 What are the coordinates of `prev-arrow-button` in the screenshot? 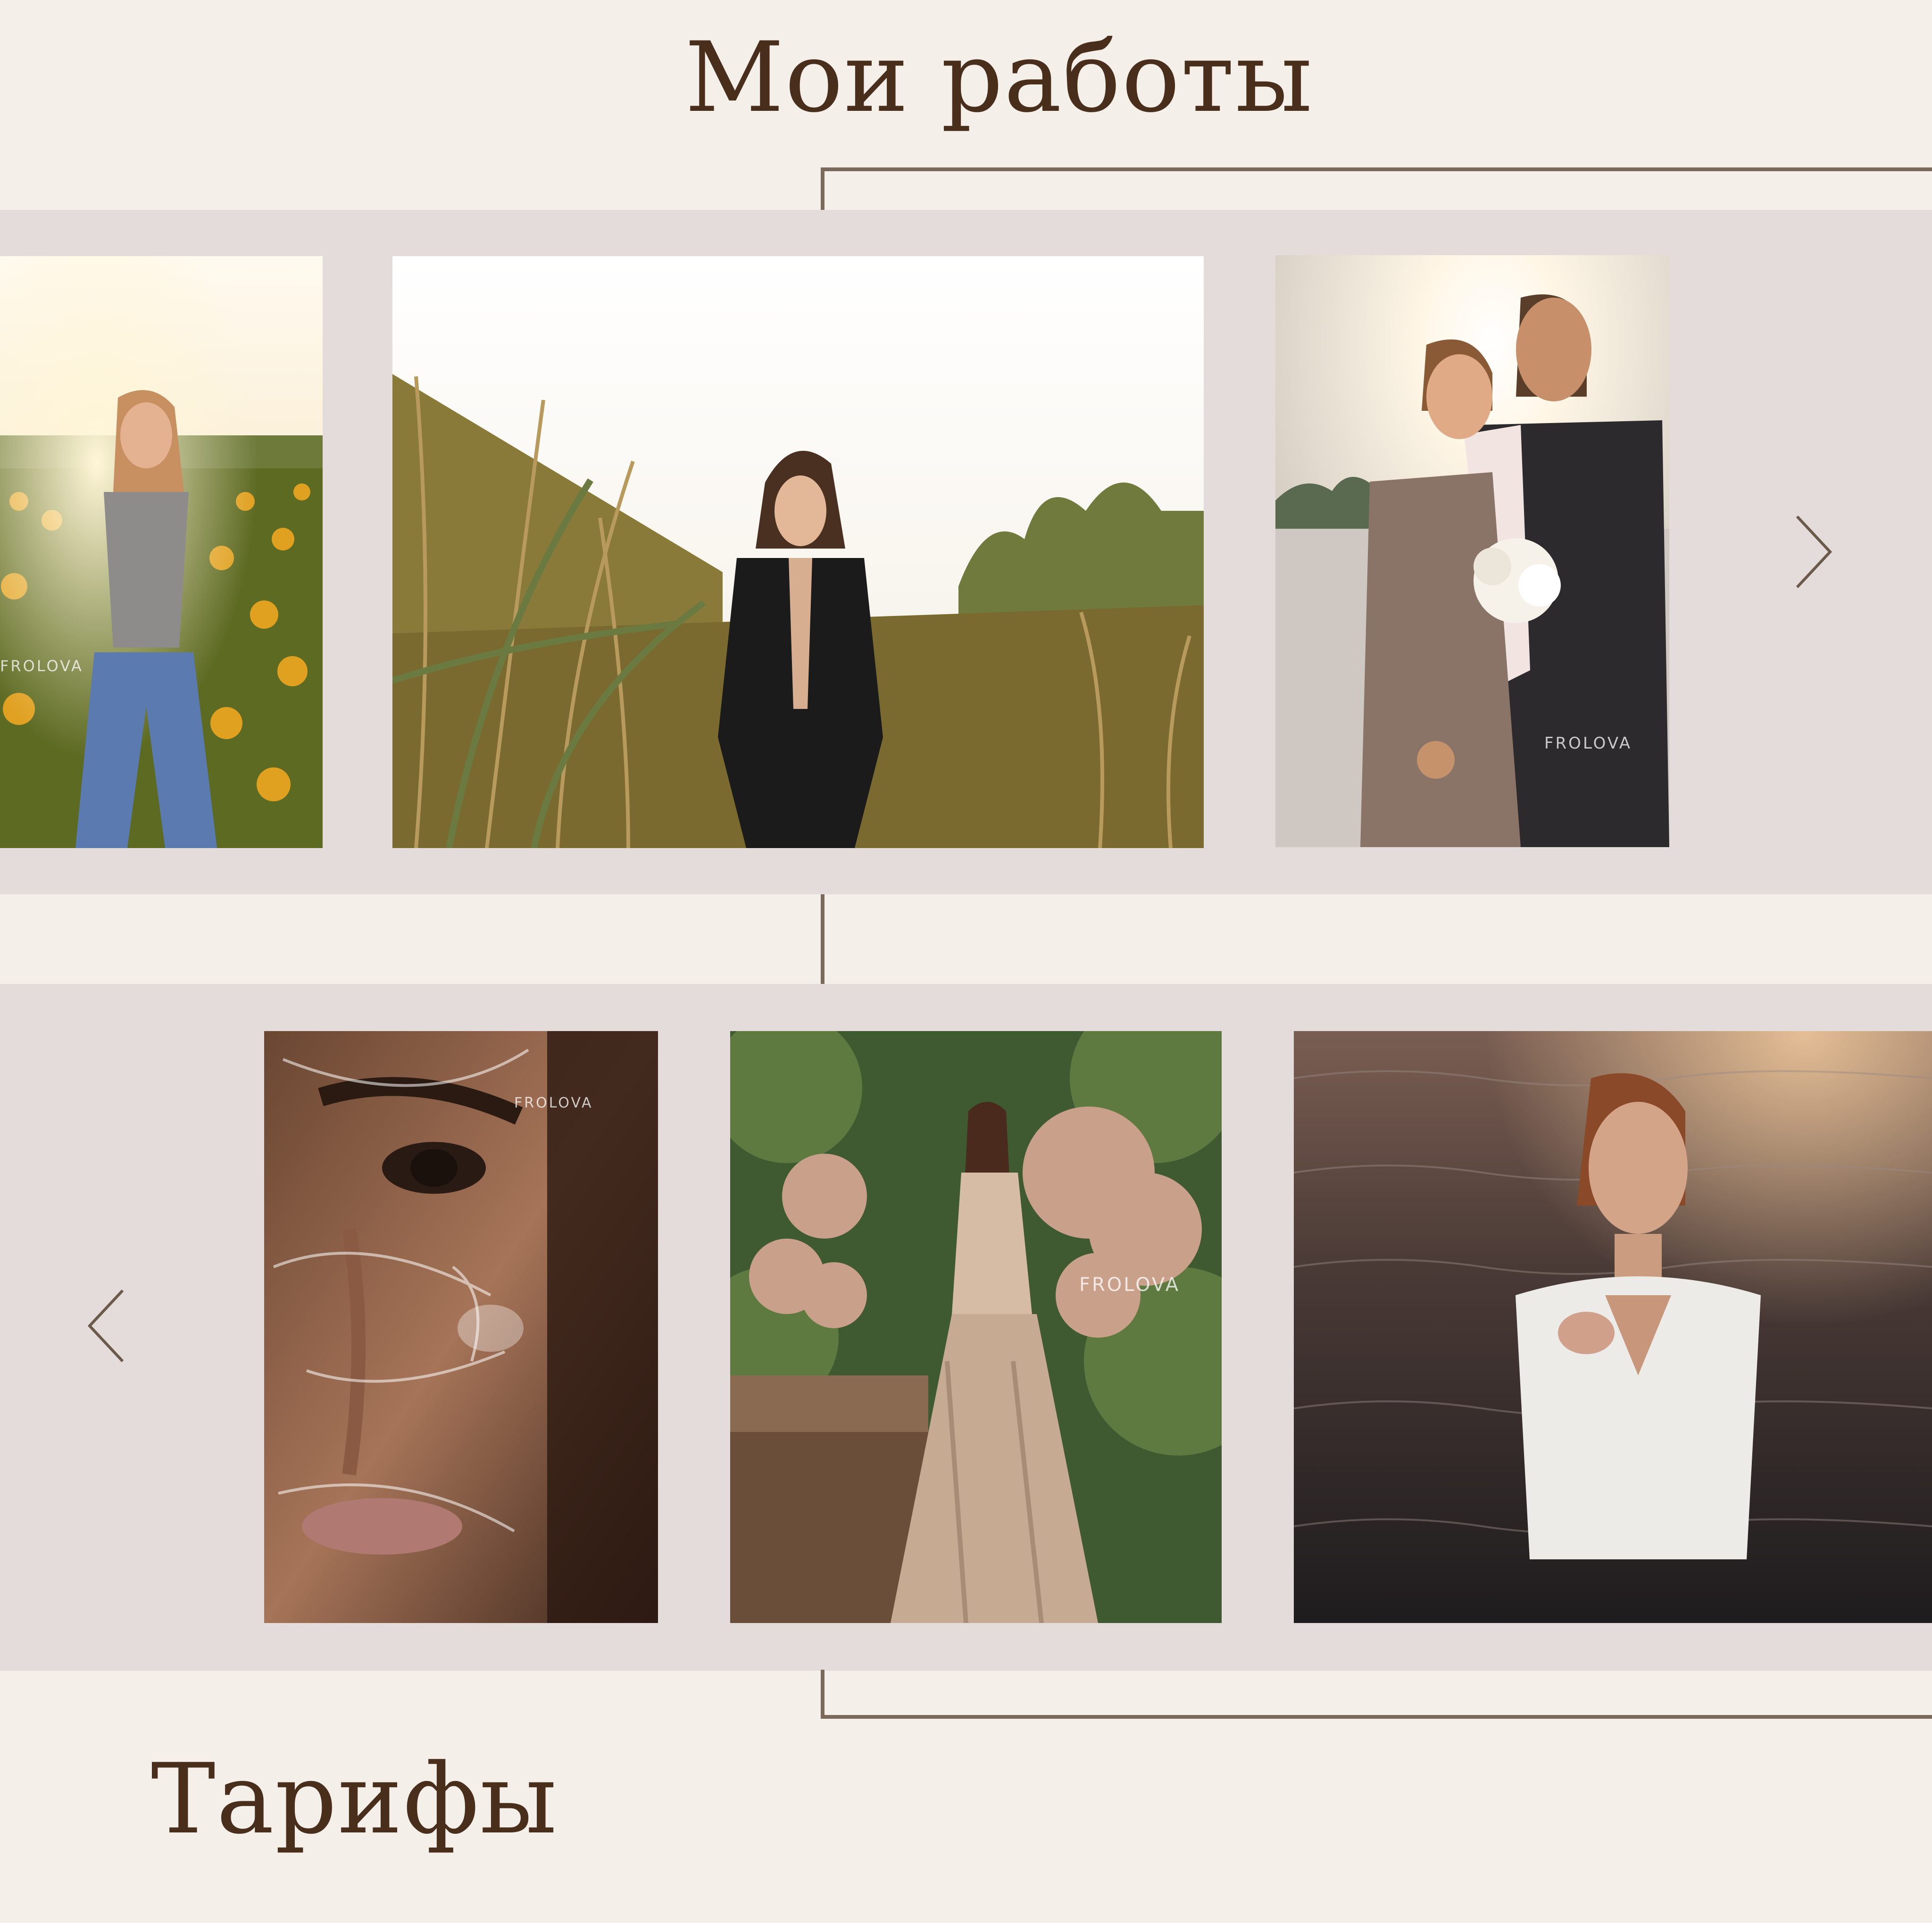 It's located at (106, 1326).